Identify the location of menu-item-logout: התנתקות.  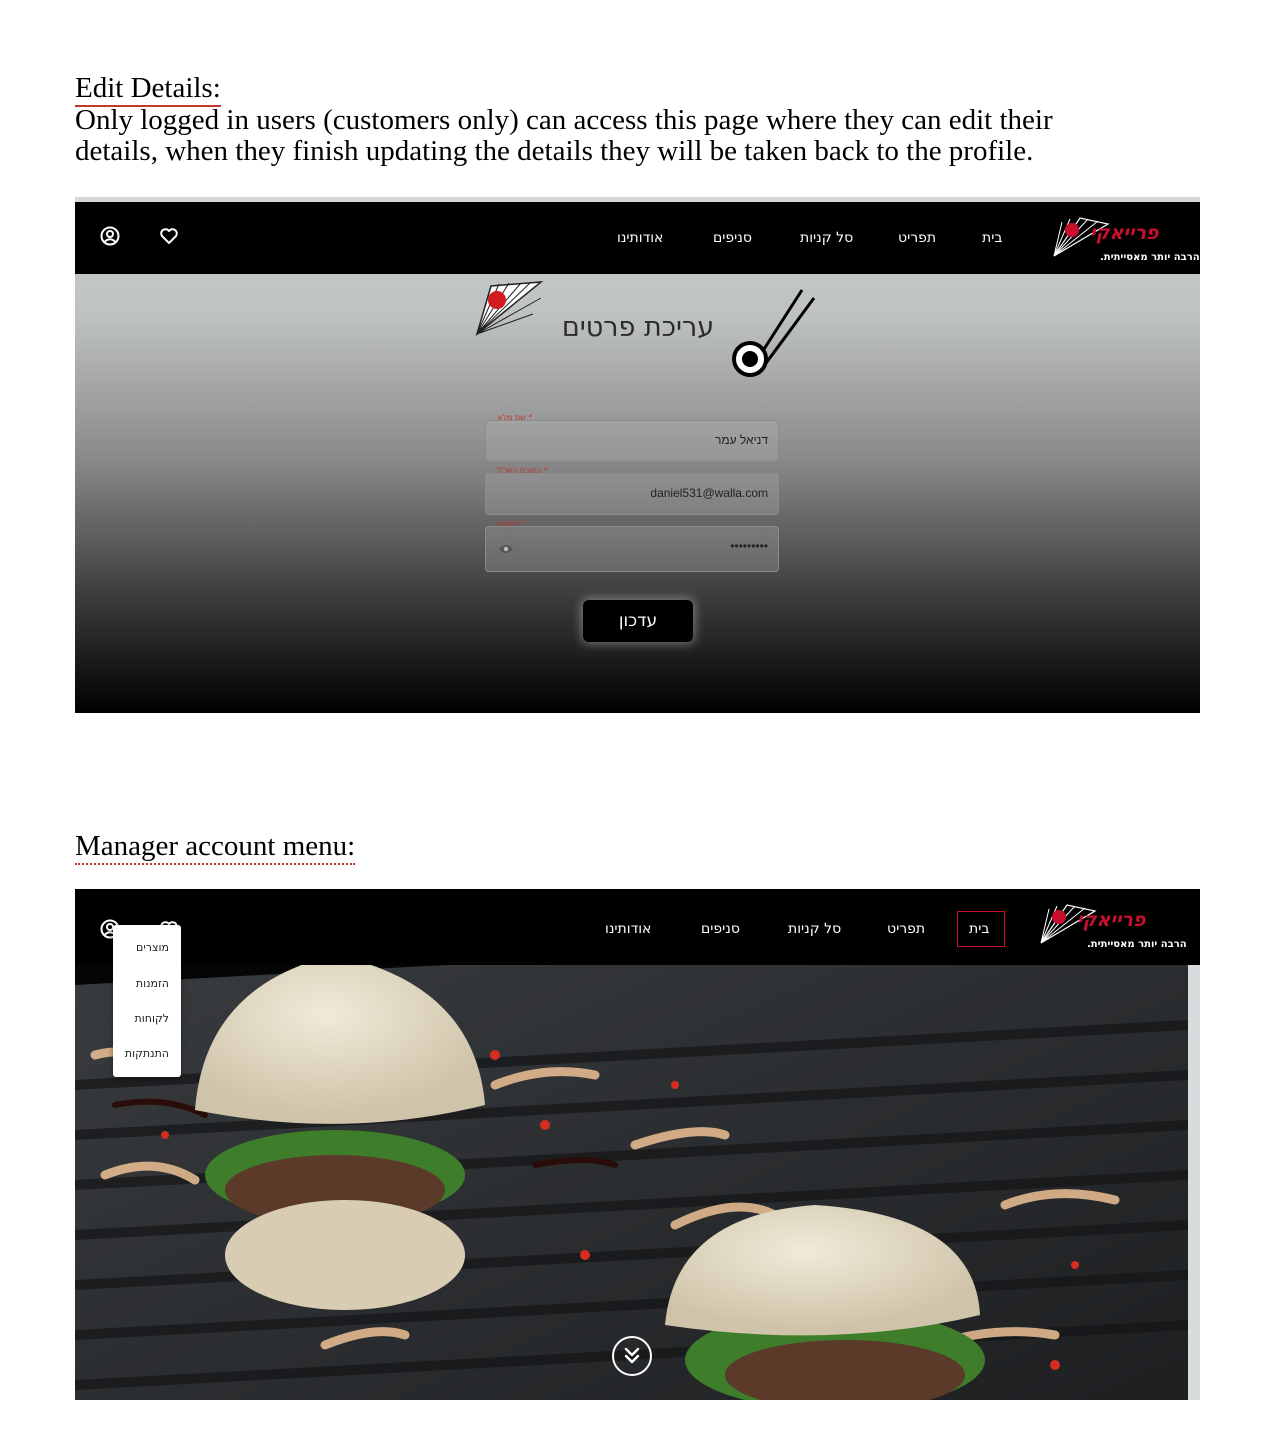
(147, 1053).